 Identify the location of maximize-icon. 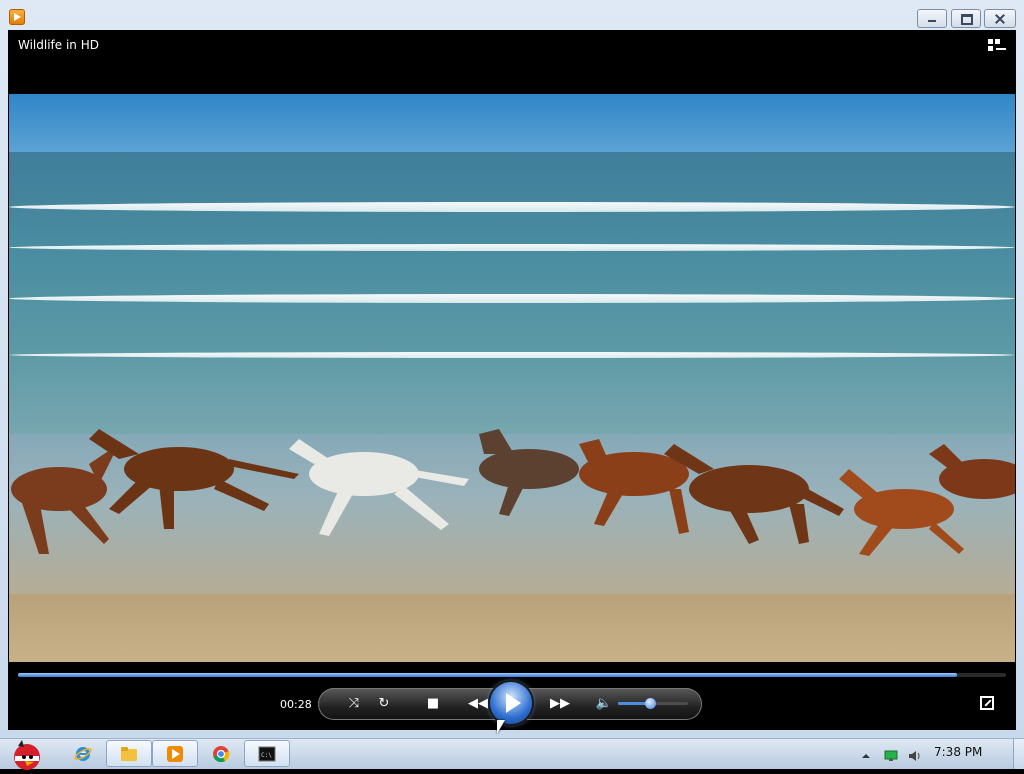
(966, 18).